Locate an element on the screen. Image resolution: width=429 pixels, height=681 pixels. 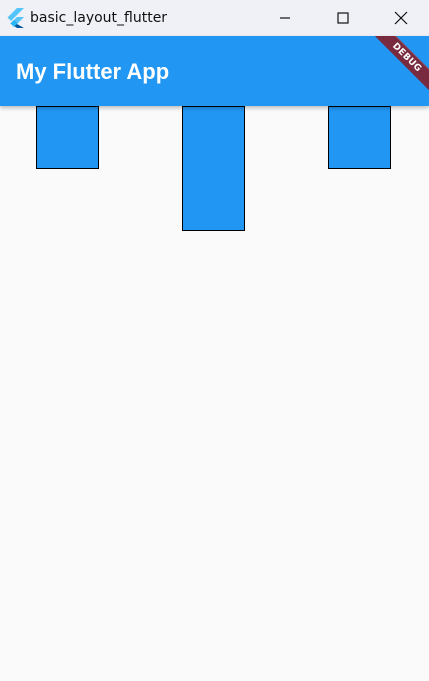
app-bar-title: My Flutter App is located at coordinates (93, 71).